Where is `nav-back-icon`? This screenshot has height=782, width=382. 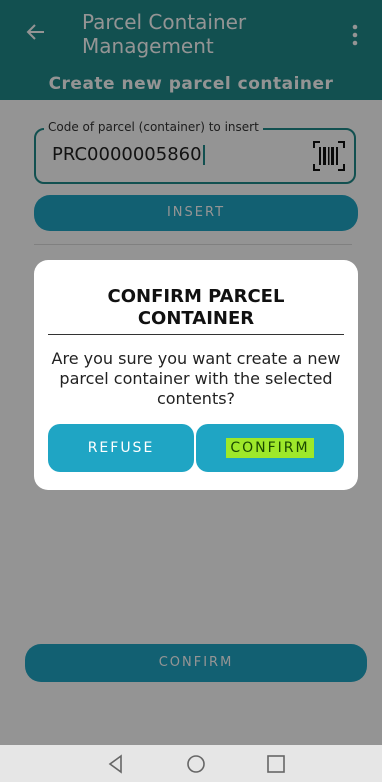
nav-back-icon is located at coordinates (116, 764).